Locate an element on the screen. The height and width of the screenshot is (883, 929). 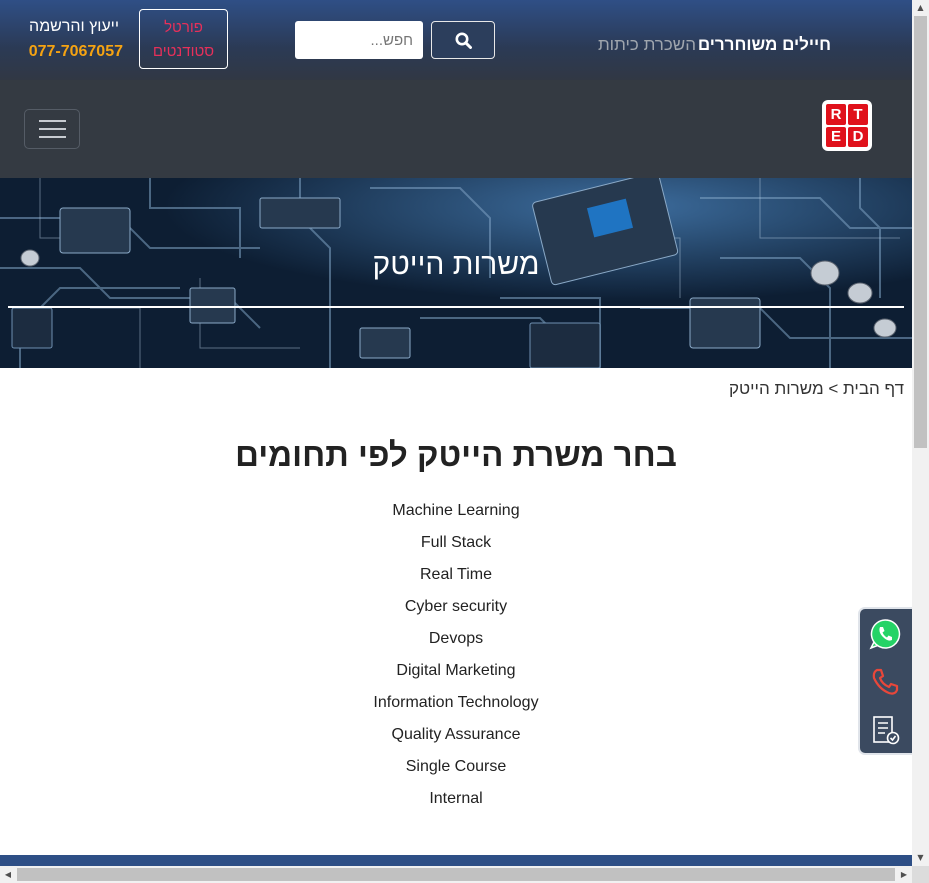
vertical-scrollbar: ▲ ▼ is located at coordinates (920, 433).